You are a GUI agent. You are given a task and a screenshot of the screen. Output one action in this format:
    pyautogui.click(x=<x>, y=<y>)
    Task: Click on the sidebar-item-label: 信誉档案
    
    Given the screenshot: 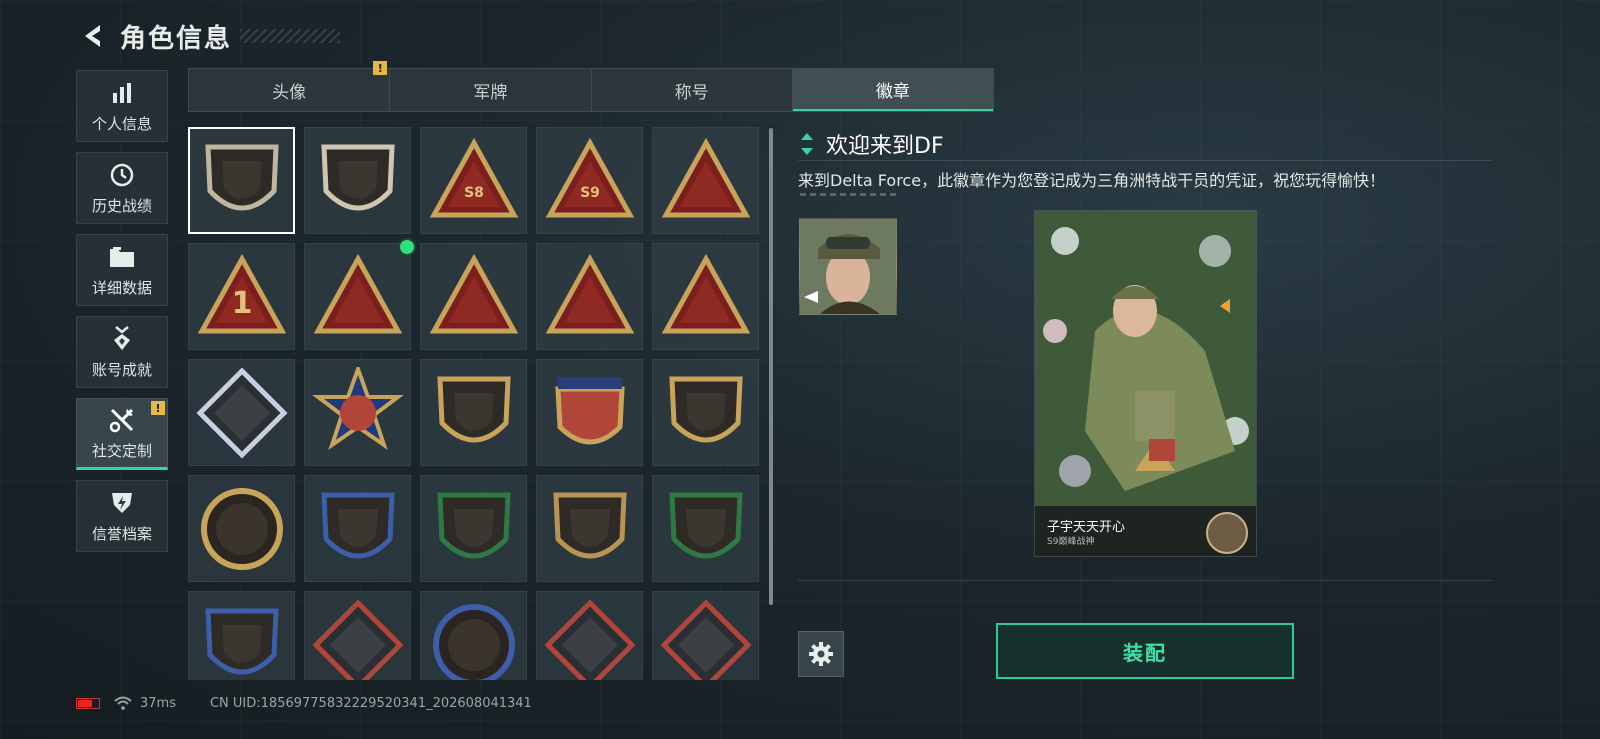 What is the action you would take?
    pyautogui.click(x=121, y=533)
    